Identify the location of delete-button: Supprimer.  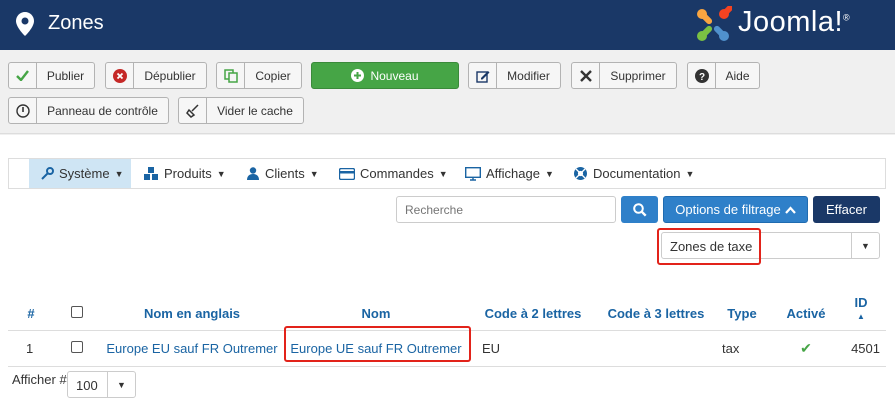
(624, 75).